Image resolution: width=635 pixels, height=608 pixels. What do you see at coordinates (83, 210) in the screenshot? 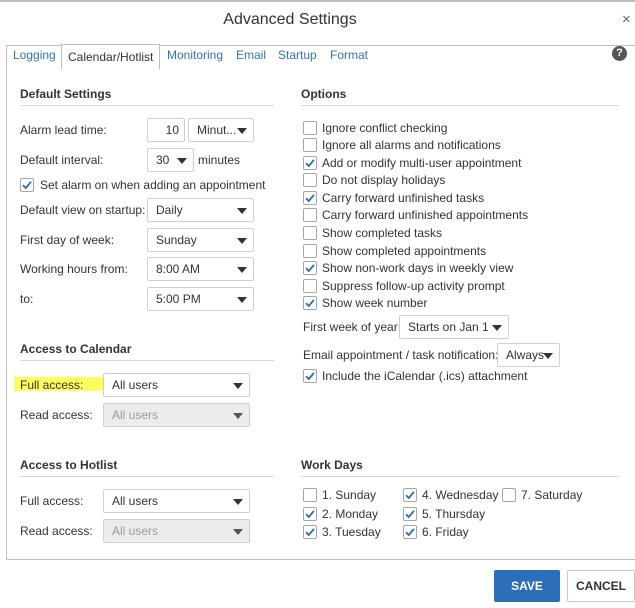
I see `default-view-label: Default view on startup:` at bounding box center [83, 210].